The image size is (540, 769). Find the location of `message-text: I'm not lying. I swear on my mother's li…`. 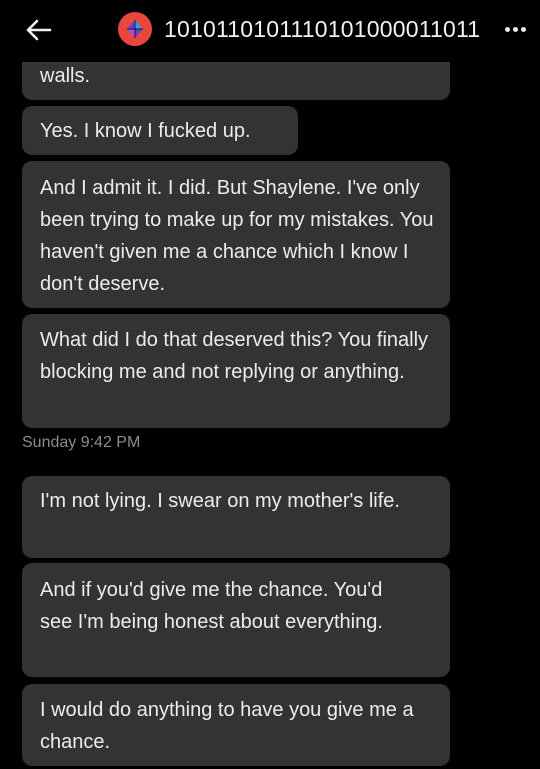

message-text: I'm not lying. I swear on my mother's li… is located at coordinates (220, 501).